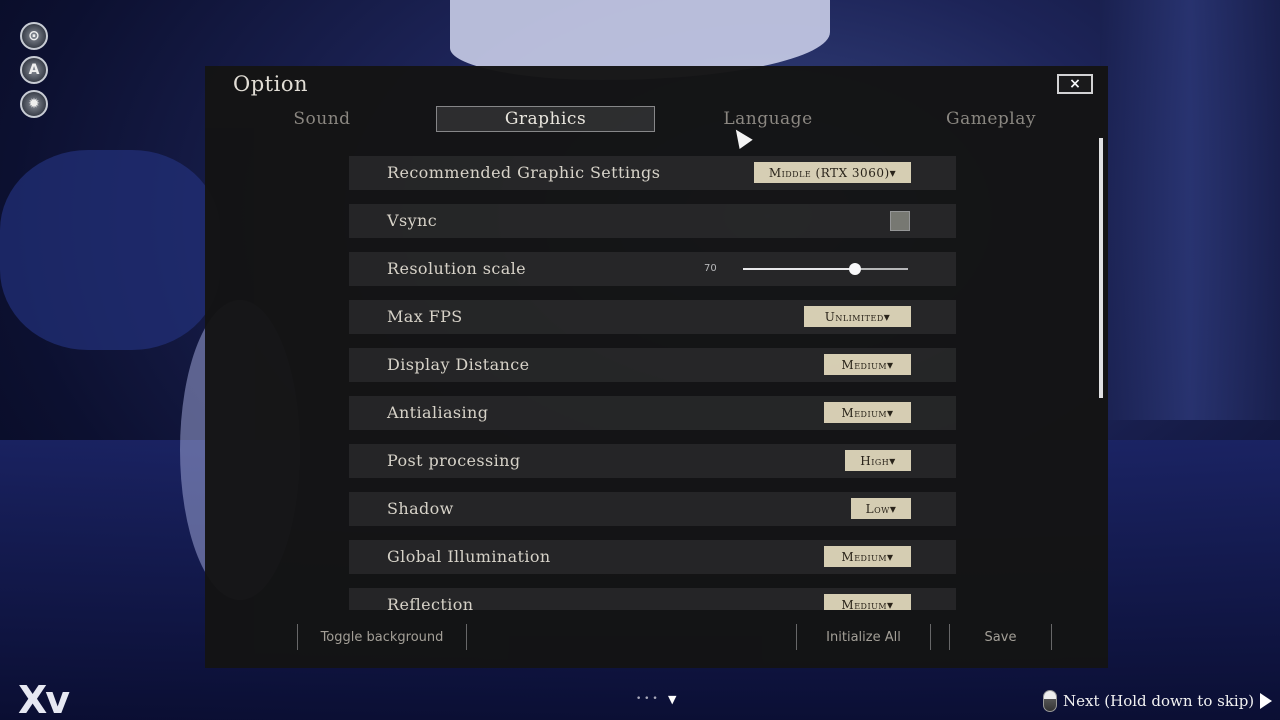  Describe the element at coordinates (867, 412) in the screenshot. I see `antialiasing-dropdown: Medium▾` at that location.